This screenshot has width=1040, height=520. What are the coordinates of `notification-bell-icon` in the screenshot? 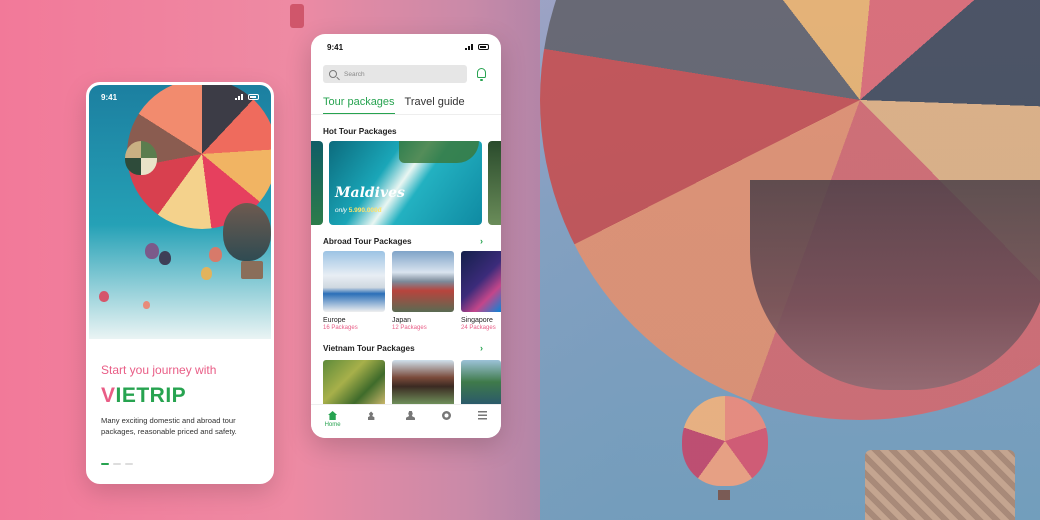 It's located at (481, 74).